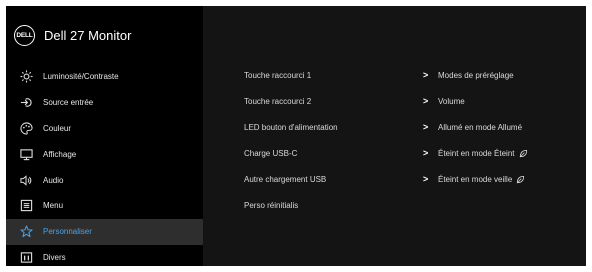 Image resolution: width=592 pixels, height=272 pixels. Describe the element at coordinates (278, 101) in the screenshot. I see `setting-label: Touche raccourci 2` at that location.